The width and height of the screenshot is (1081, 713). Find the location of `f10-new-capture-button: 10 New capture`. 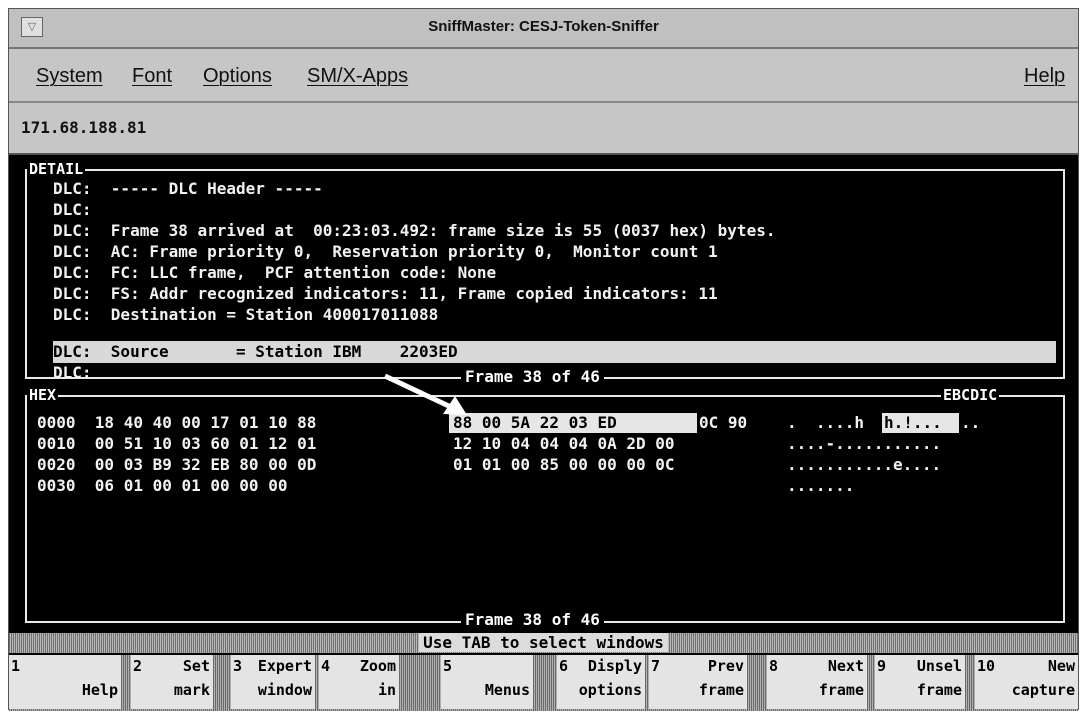

f10-new-capture-button: 10 New capture is located at coordinates (1026, 682).